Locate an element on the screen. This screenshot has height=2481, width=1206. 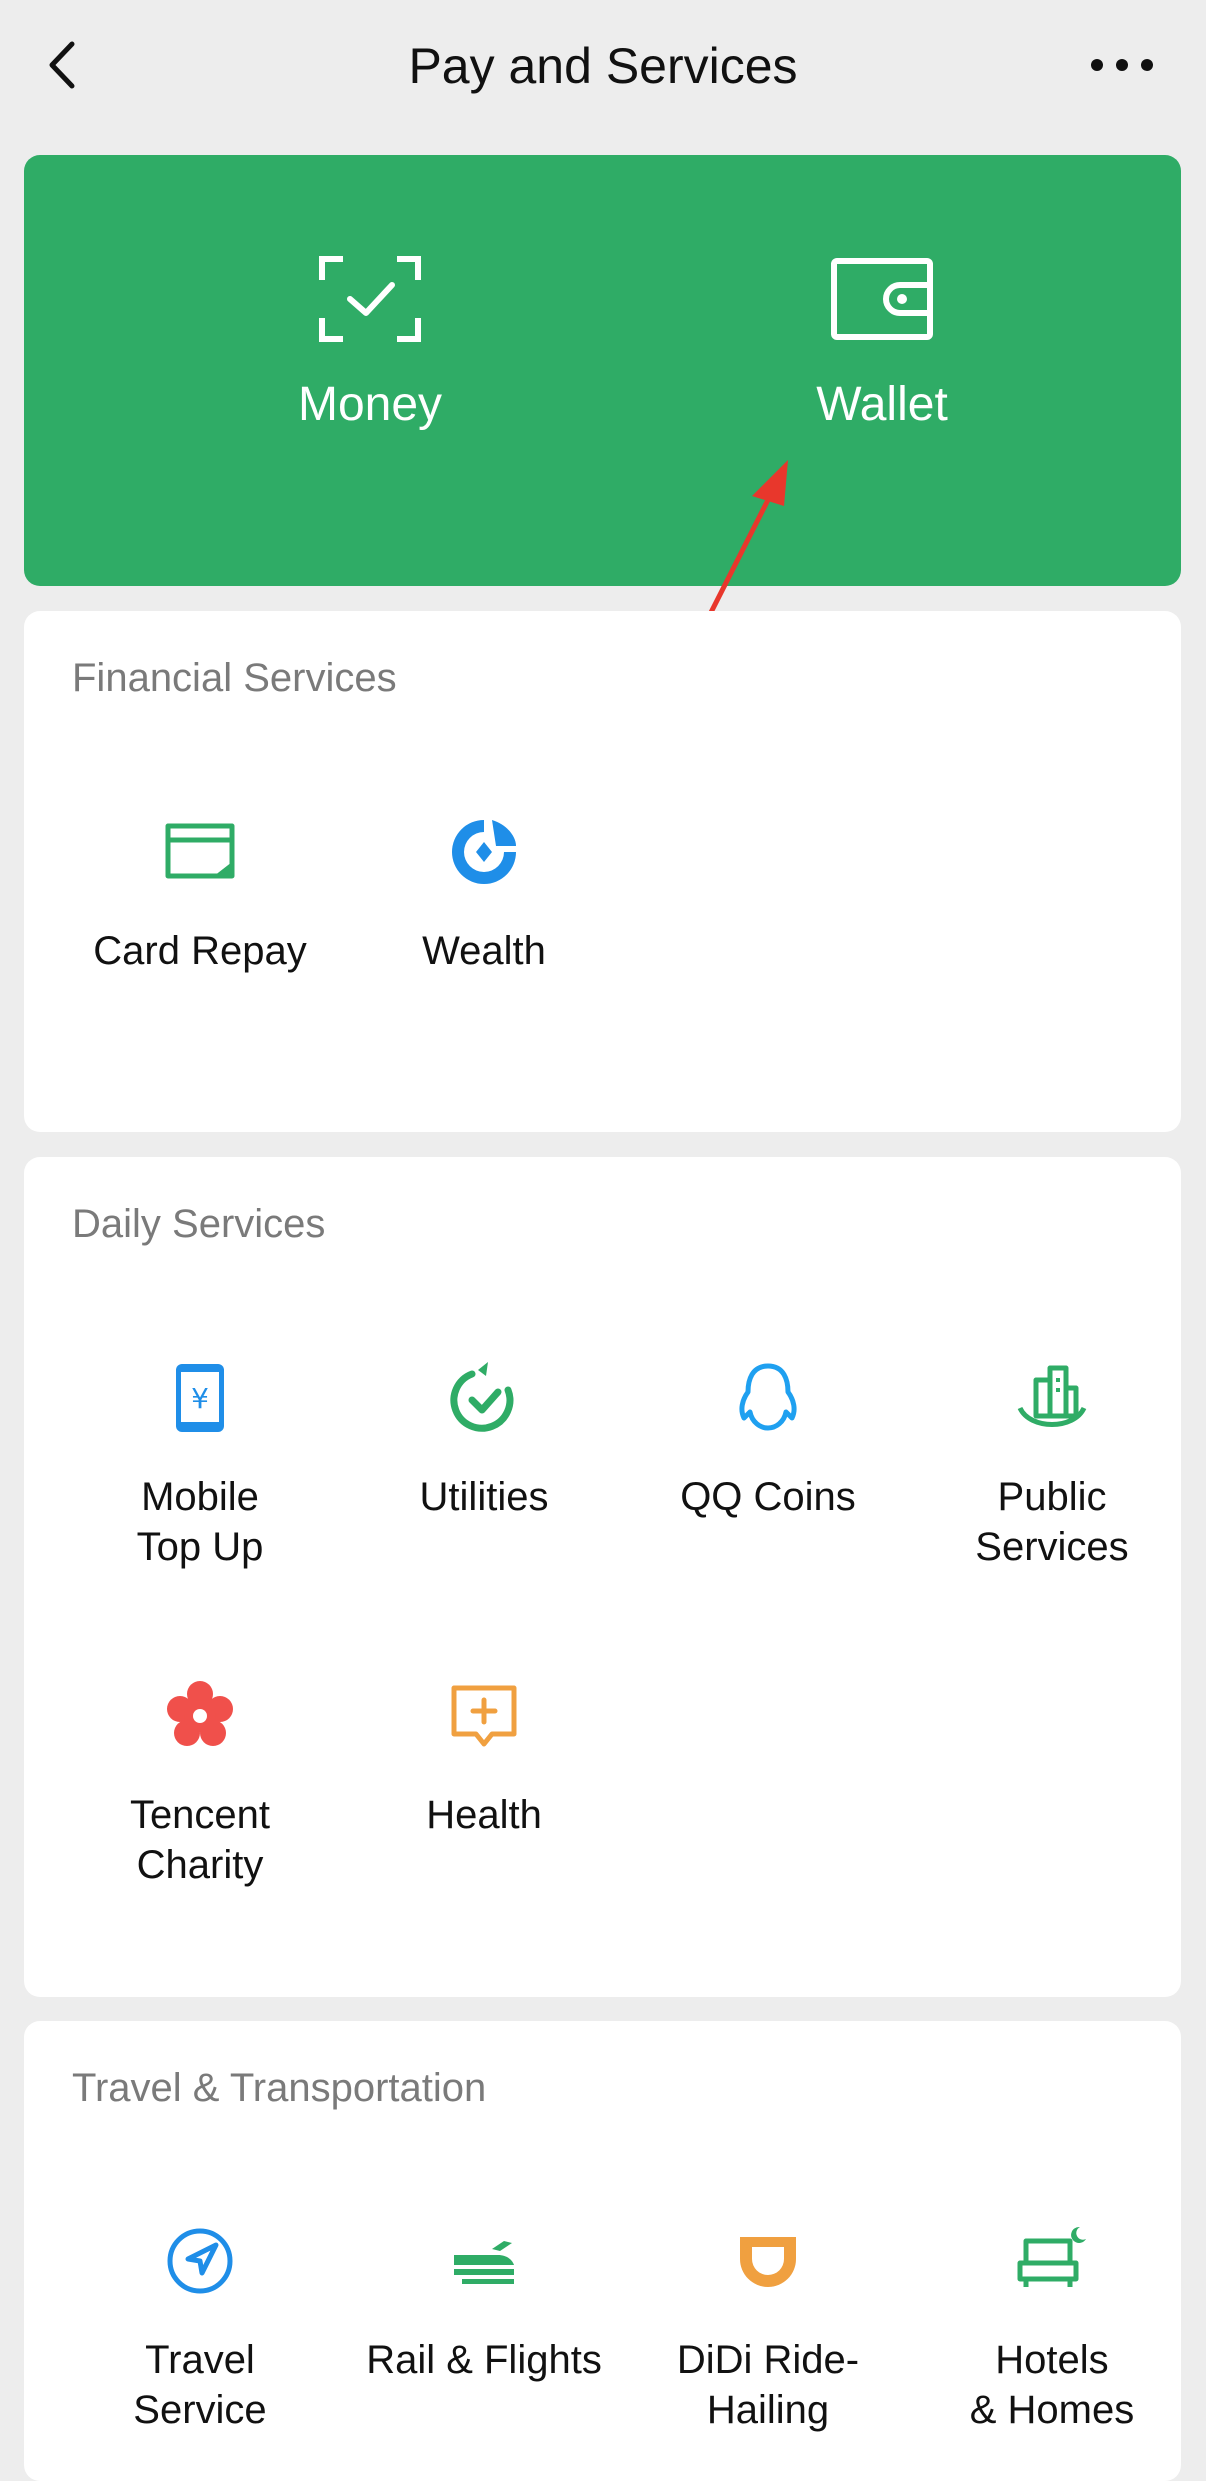
service-label: DiDi Ride- Hailing is located at coordinates (768, 2385).